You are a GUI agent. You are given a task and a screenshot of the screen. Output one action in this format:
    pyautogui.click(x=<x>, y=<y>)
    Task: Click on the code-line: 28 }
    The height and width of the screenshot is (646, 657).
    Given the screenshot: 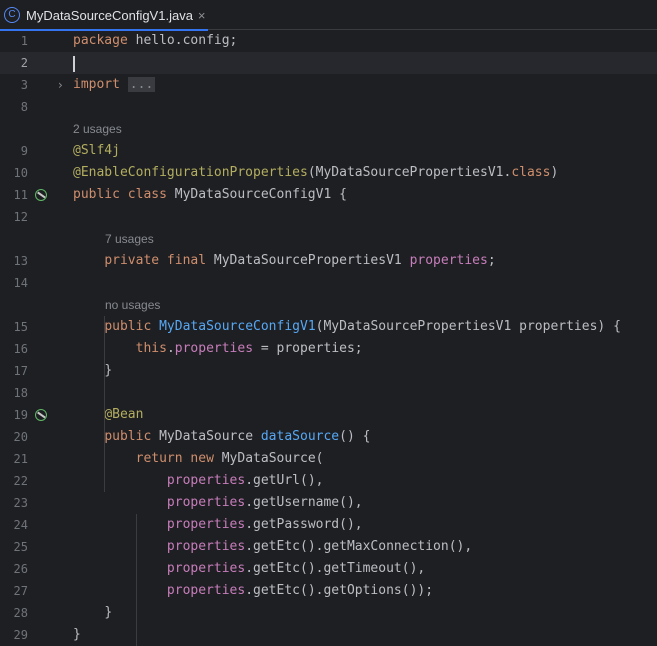 What is the action you would take?
    pyautogui.click(x=328, y=613)
    